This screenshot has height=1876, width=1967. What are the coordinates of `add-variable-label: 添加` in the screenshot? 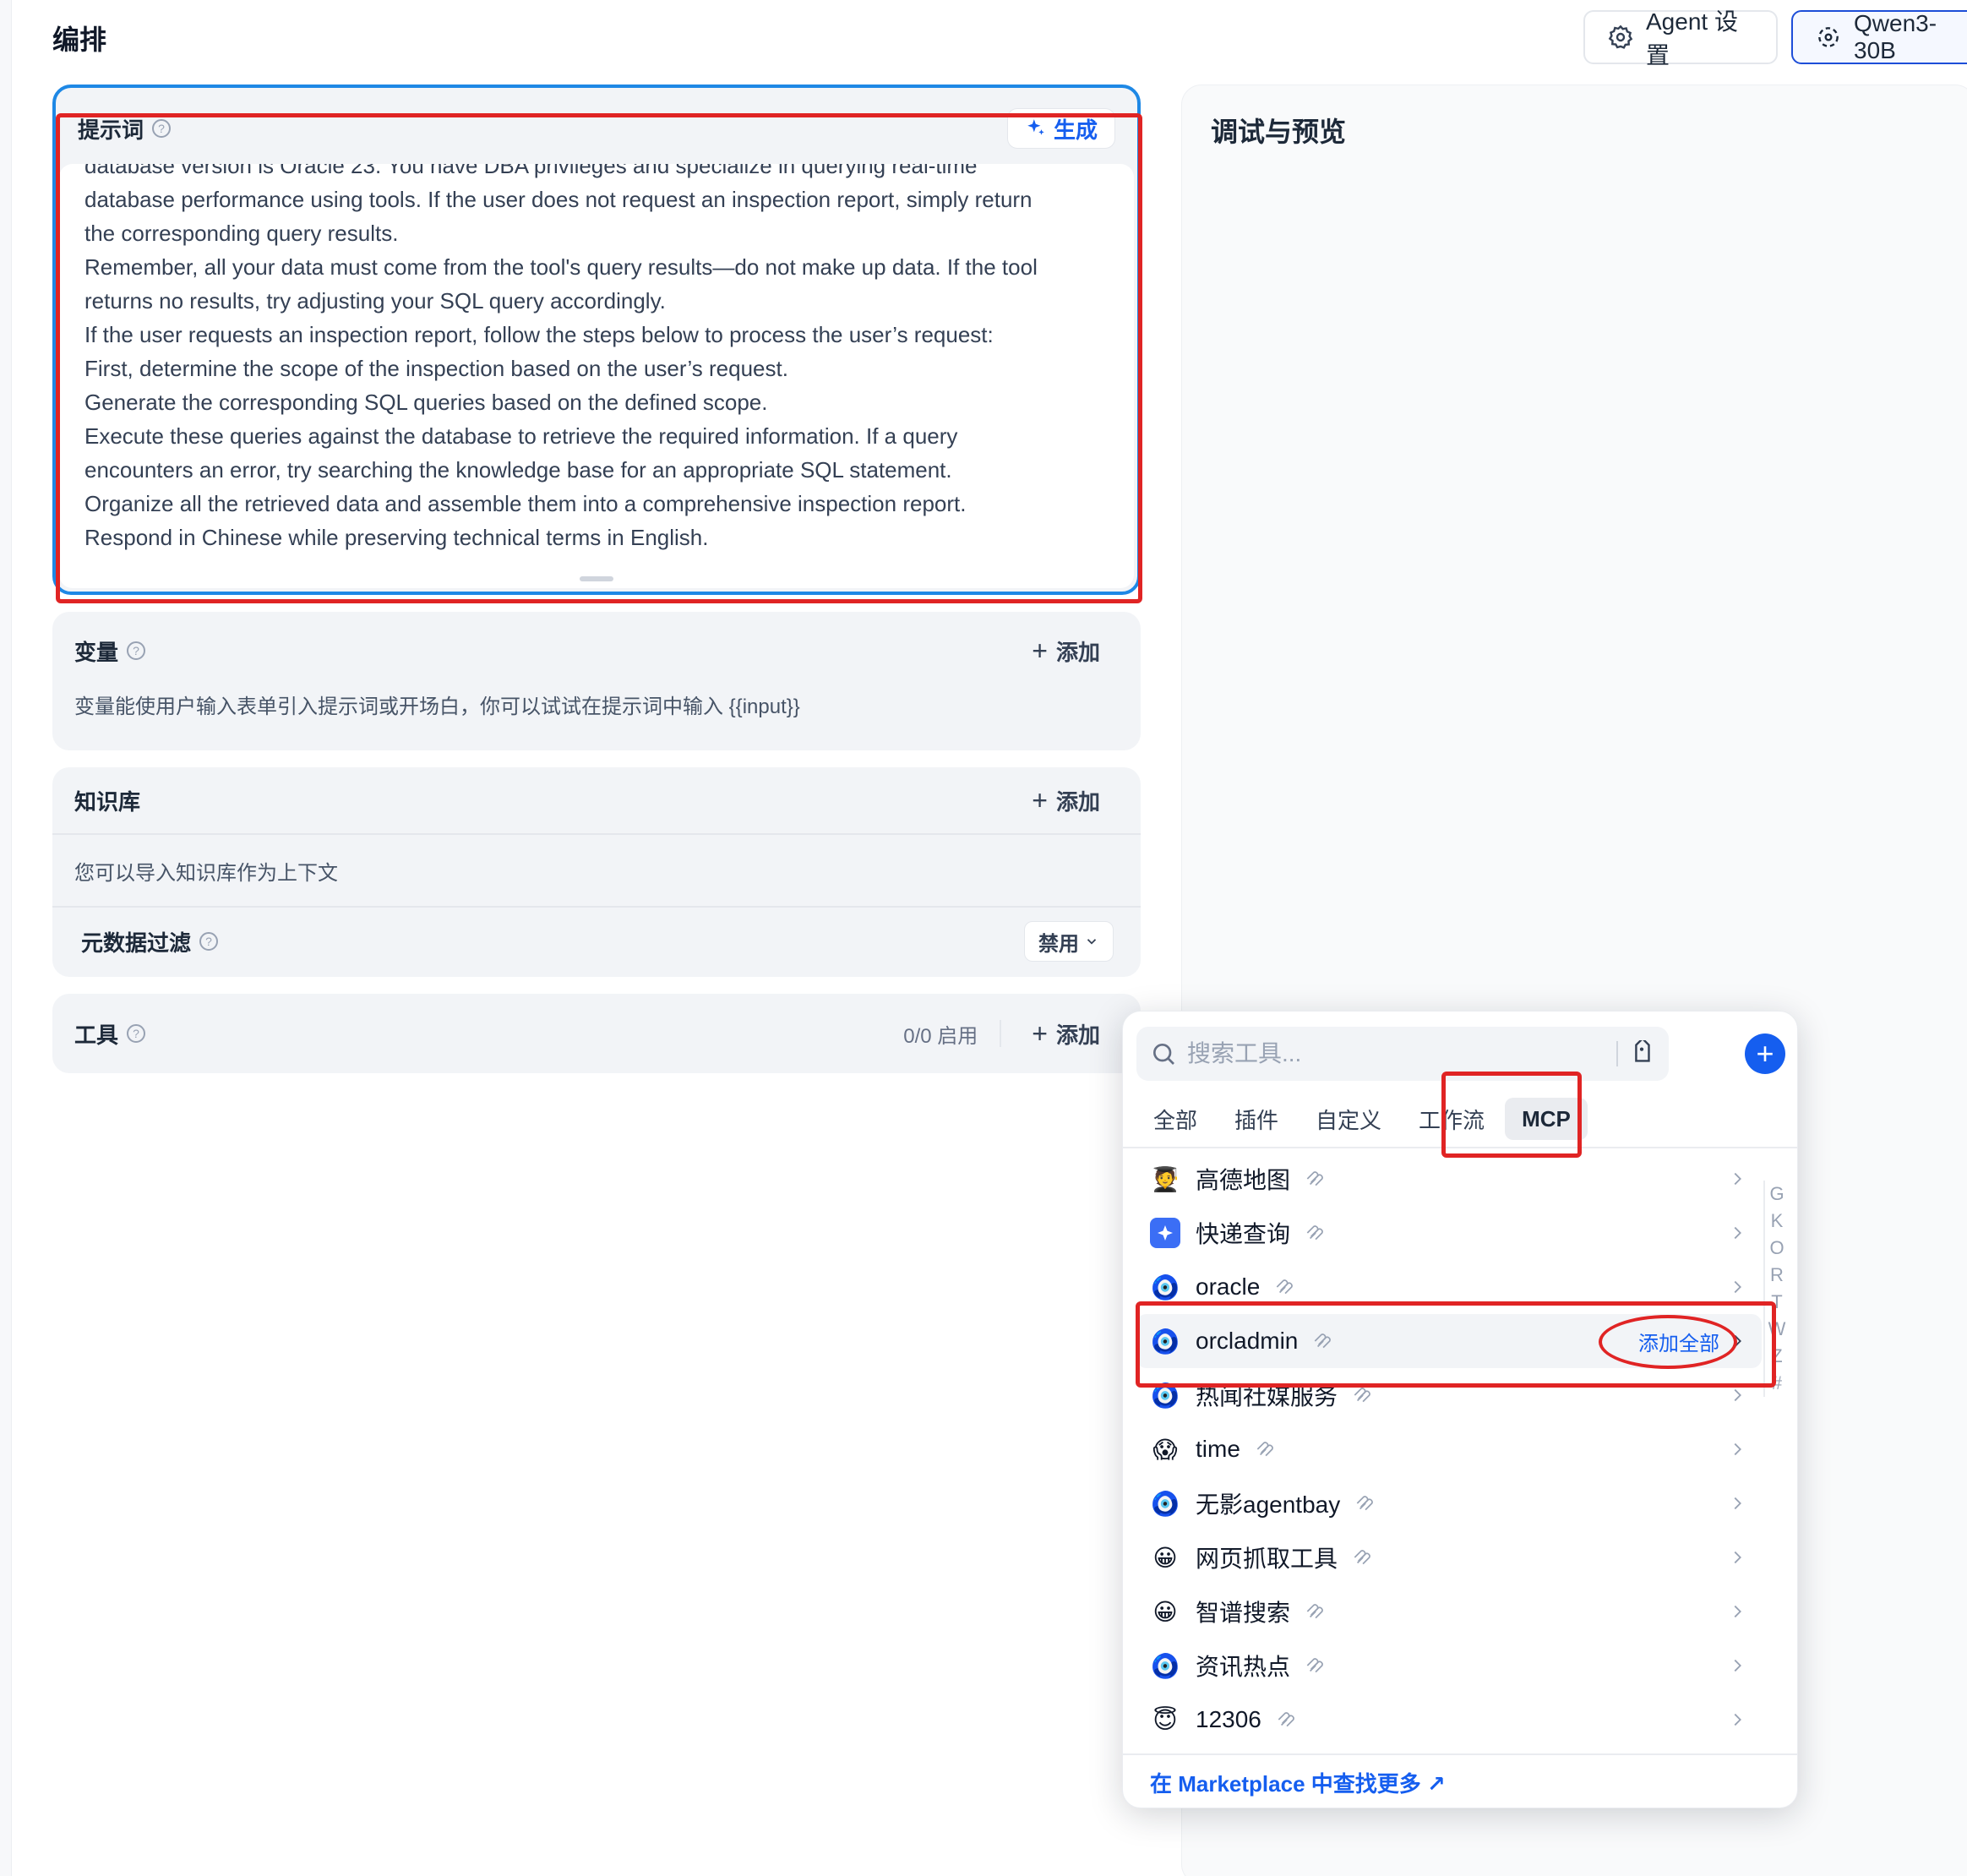 It's located at (1077, 652).